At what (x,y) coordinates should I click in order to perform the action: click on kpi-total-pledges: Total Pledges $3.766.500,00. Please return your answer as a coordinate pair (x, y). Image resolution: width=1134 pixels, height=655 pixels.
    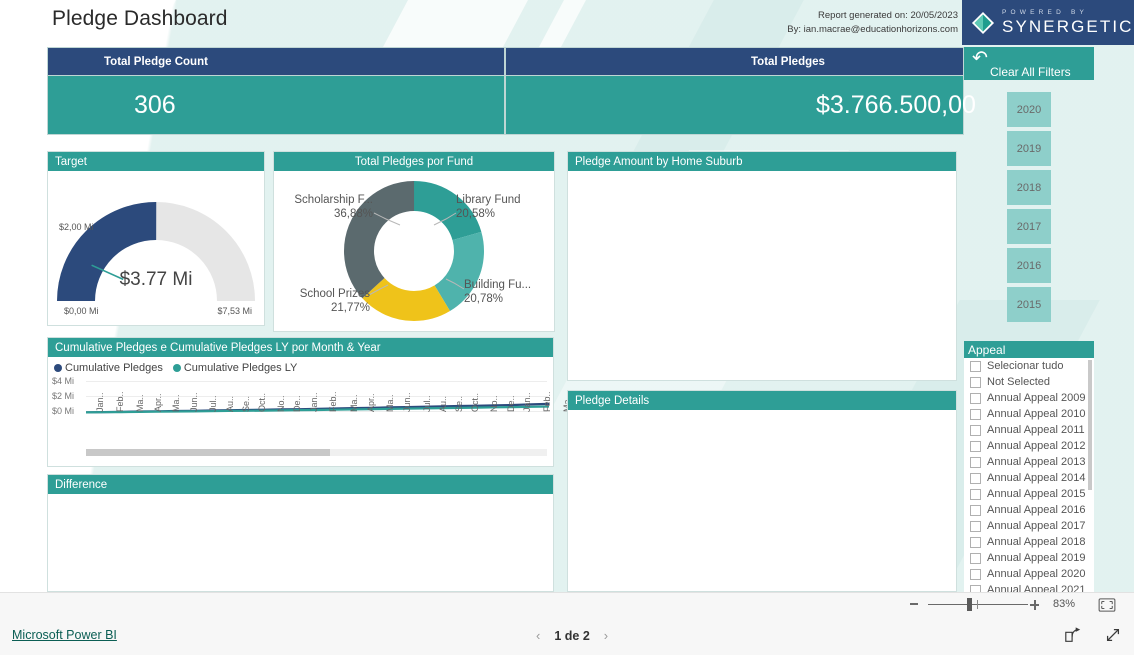
    Looking at the image, I should click on (740, 91).